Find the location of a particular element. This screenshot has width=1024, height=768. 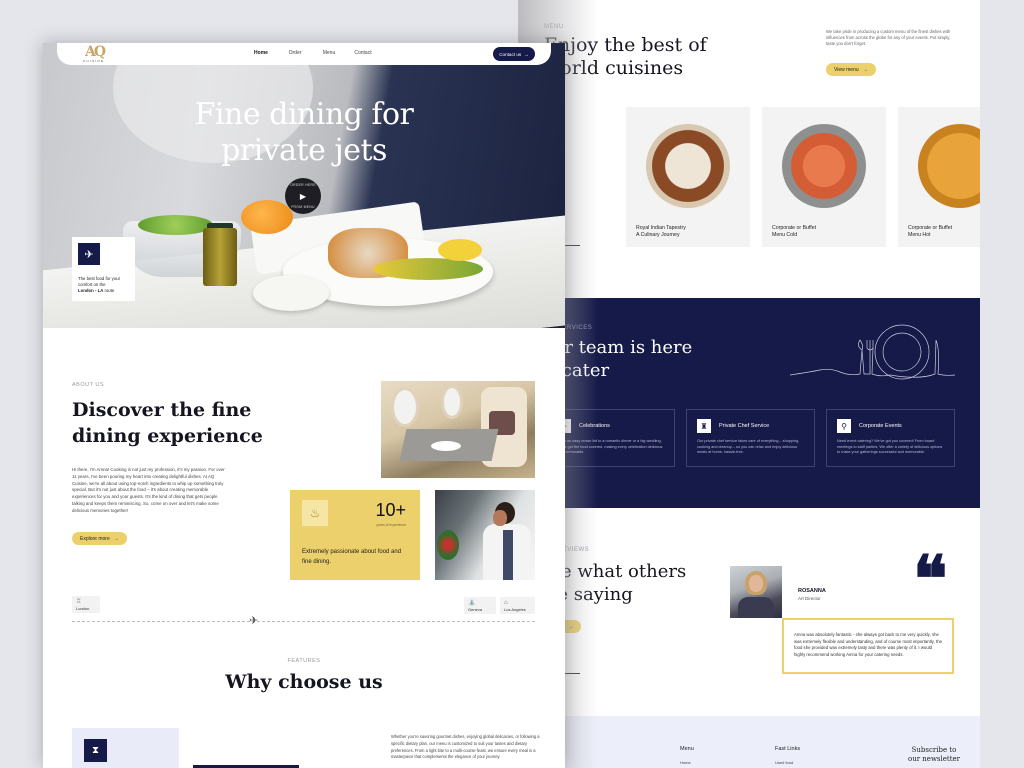

menu-card: Corporate or Buffet Menu Hot is located at coordinates (939, 177).